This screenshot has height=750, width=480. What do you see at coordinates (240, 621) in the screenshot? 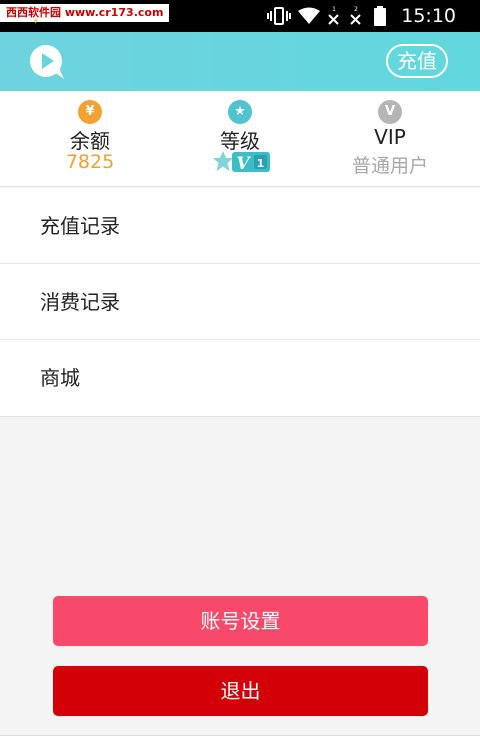
I see `account-settings-button: 账号设置` at bounding box center [240, 621].